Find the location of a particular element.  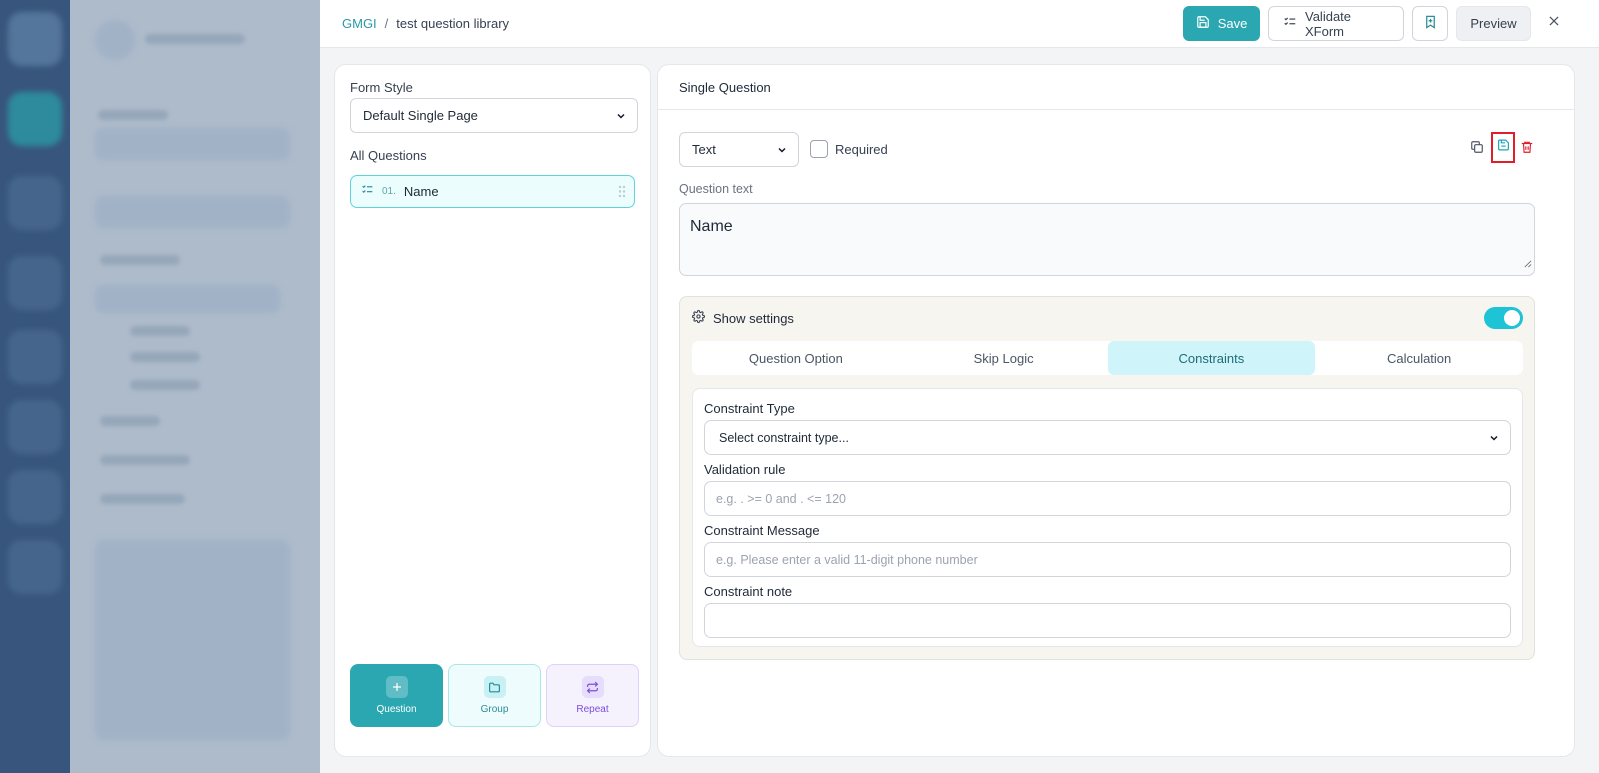

editor-header: Single Question is located at coordinates (1116, 87).